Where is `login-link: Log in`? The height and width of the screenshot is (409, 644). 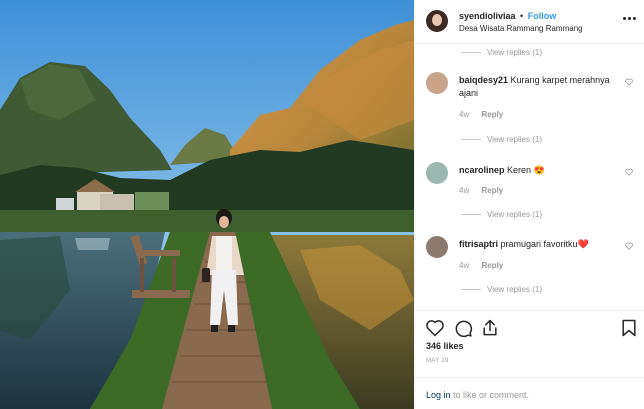
login-link: Log in is located at coordinates (438, 395).